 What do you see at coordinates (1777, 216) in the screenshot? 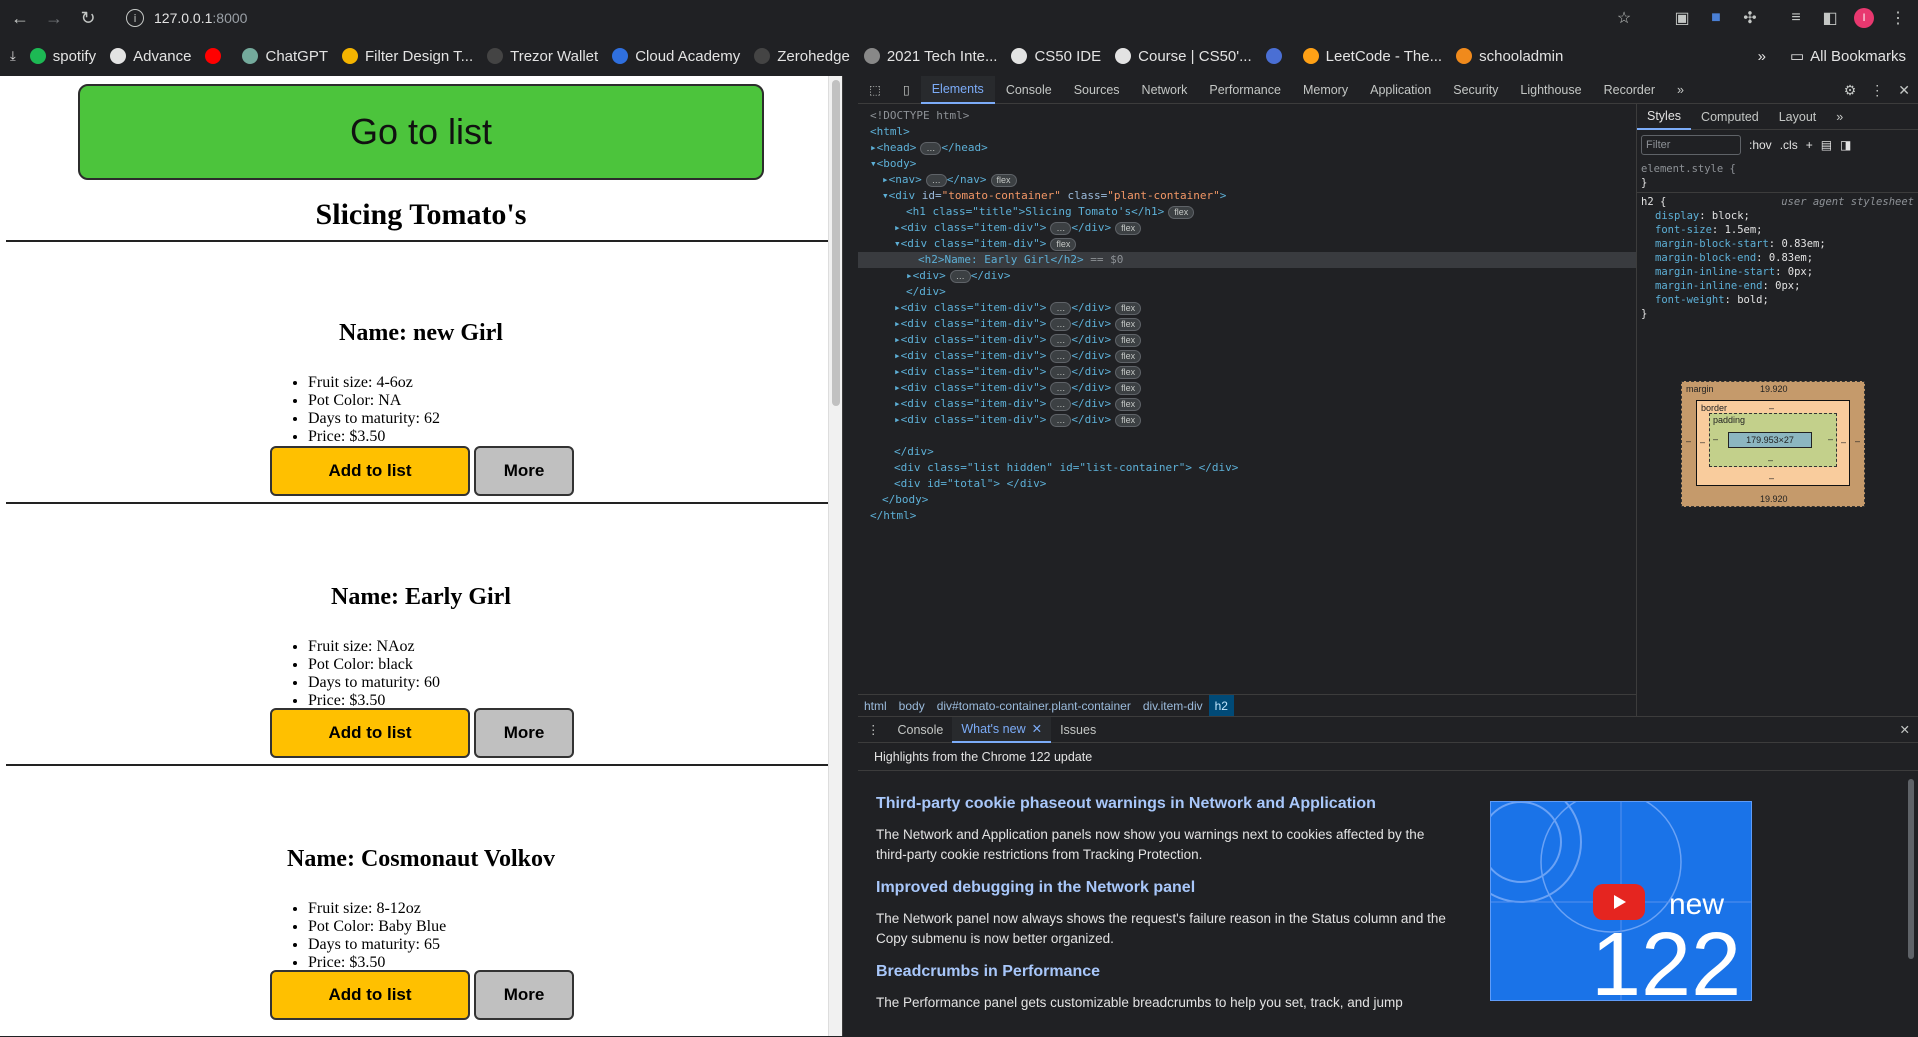
I see `css-declaration: display: block;` at bounding box center [1777, 216].